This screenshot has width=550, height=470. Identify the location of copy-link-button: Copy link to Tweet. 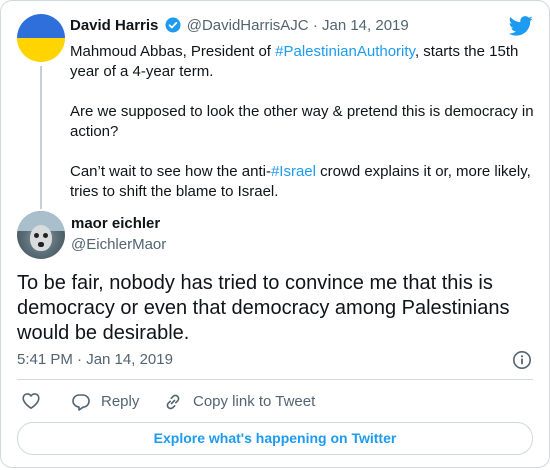
(239, 402).